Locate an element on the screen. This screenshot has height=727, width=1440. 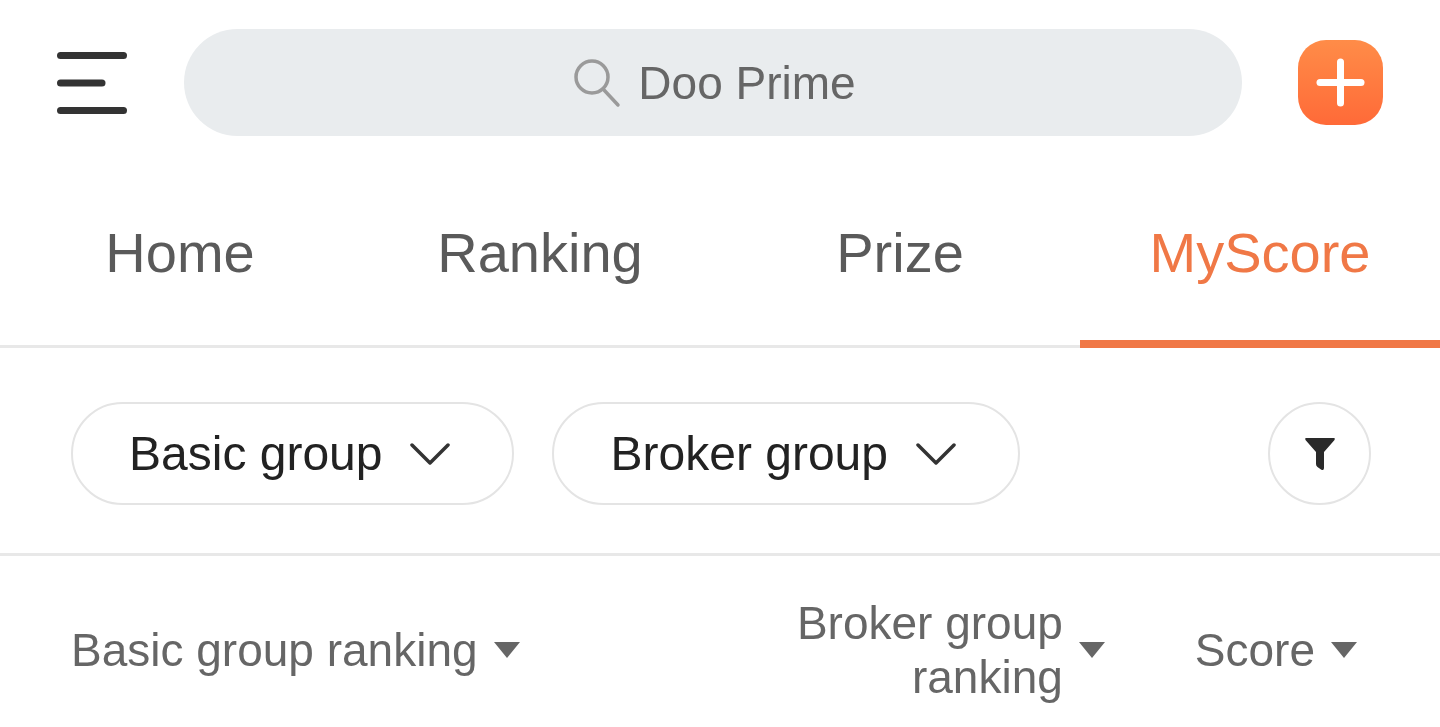
tab: Prize is located at coordinates (900, 256).